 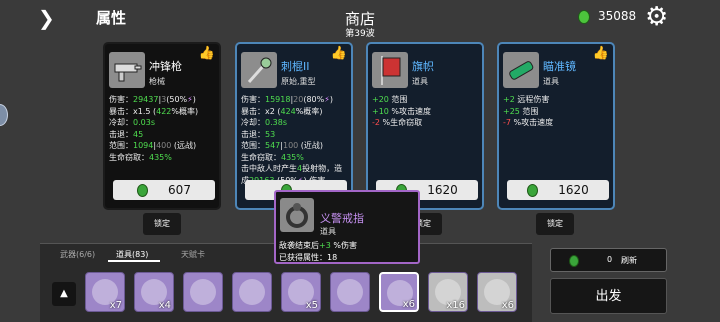 What do you see at coordinates (157, 81) in the screenshot?
I see `card-type: 枪械` at bounding box center [157, 81].